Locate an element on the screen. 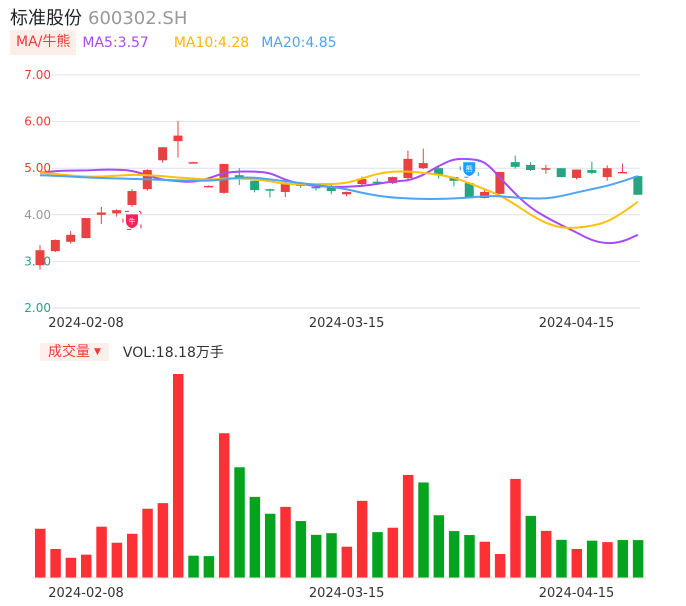 This screenshot has width=686, height=606. y-tick-label: 7.00 is located at coordinates (37, 75).